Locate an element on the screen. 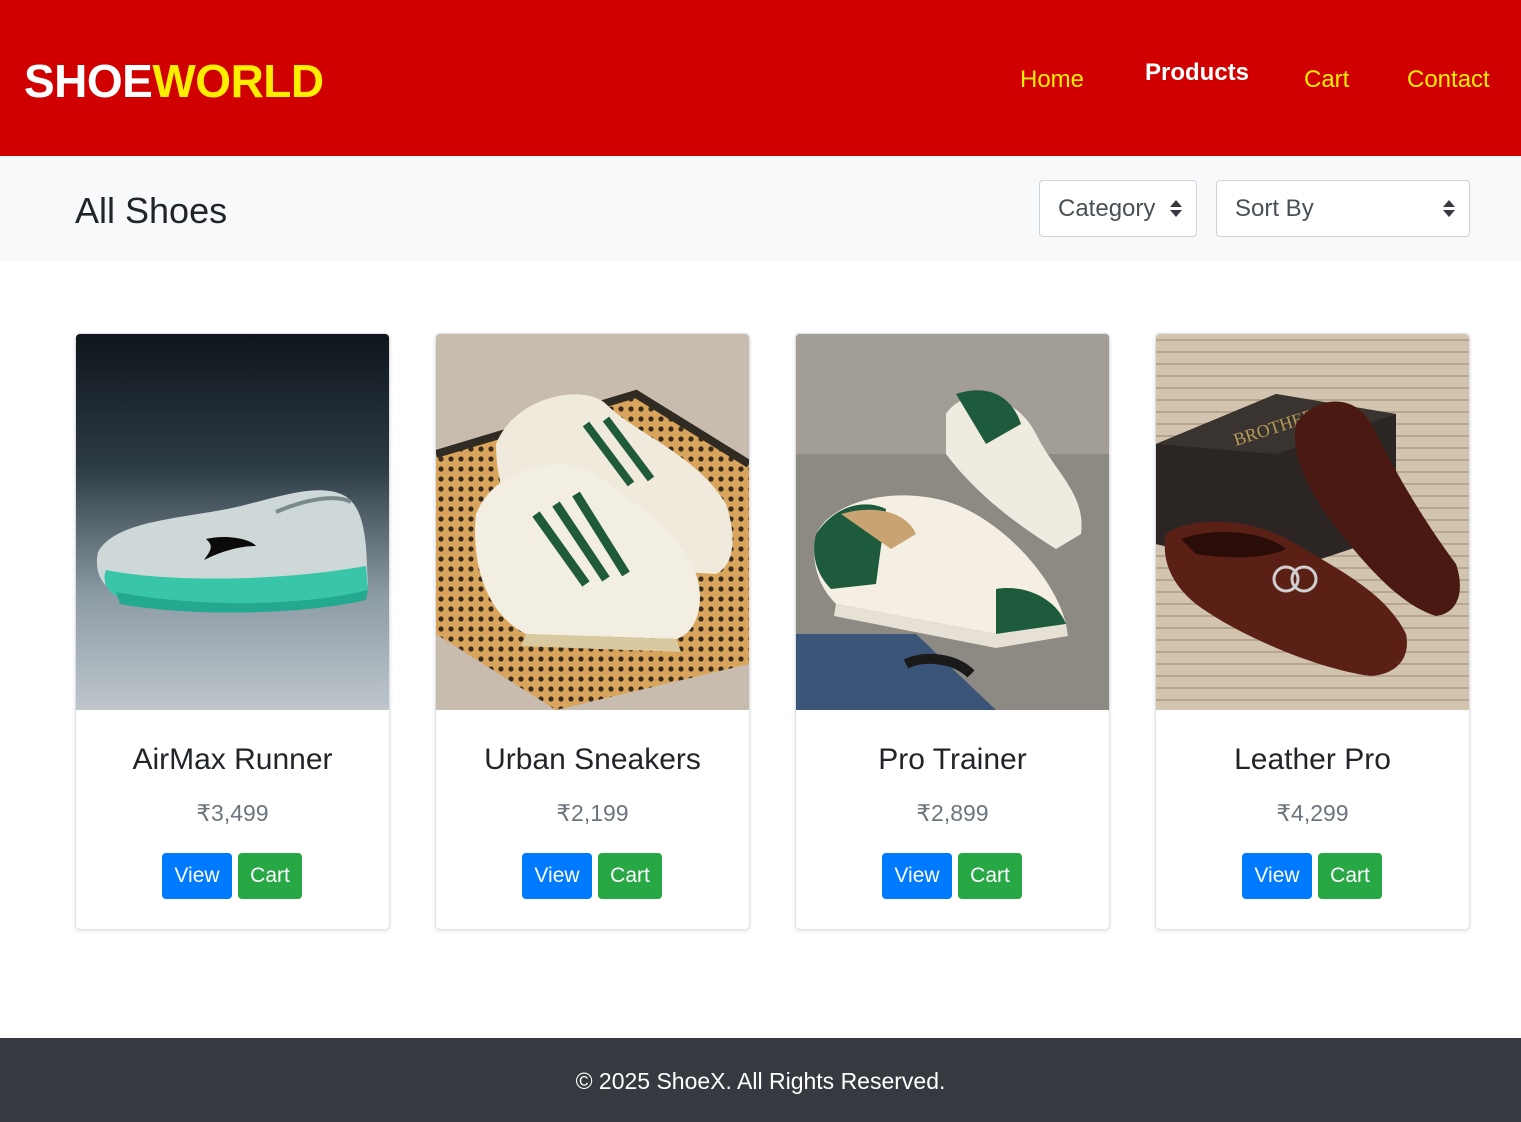  site-header: SHOEWORLD Home Products Cart Contact is located at coordinates (760, 78).